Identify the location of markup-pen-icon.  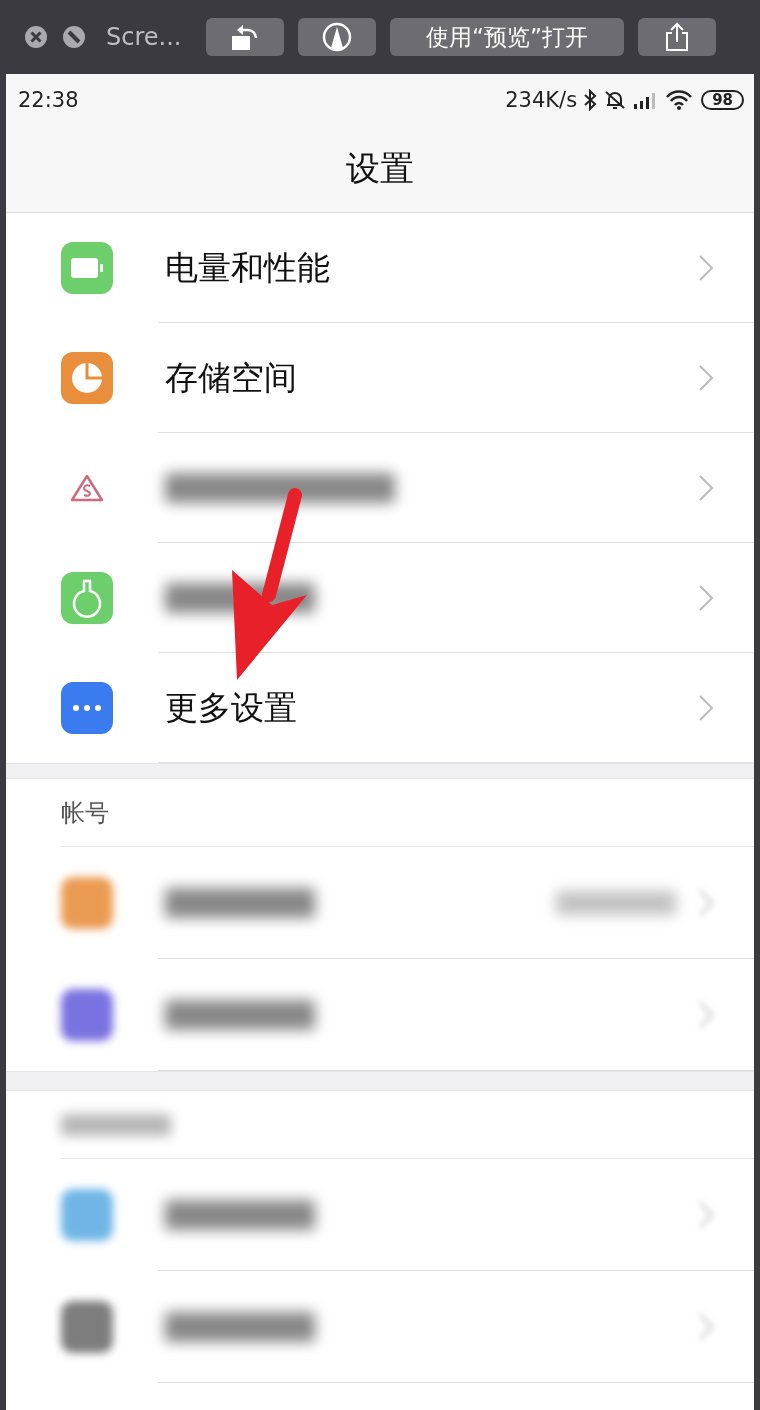
(337, 37).